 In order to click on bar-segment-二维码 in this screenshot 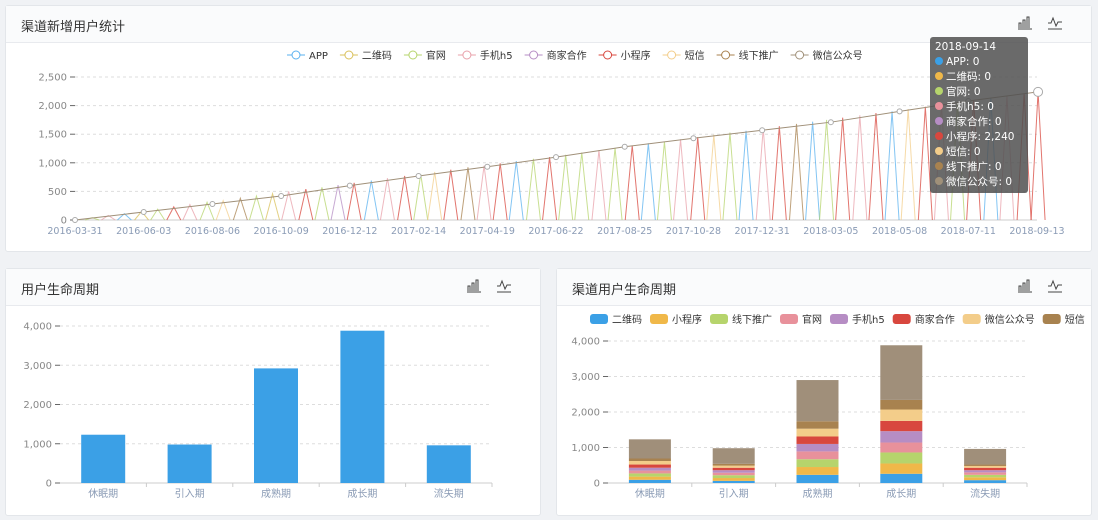, I will do `click(985, 481)`.